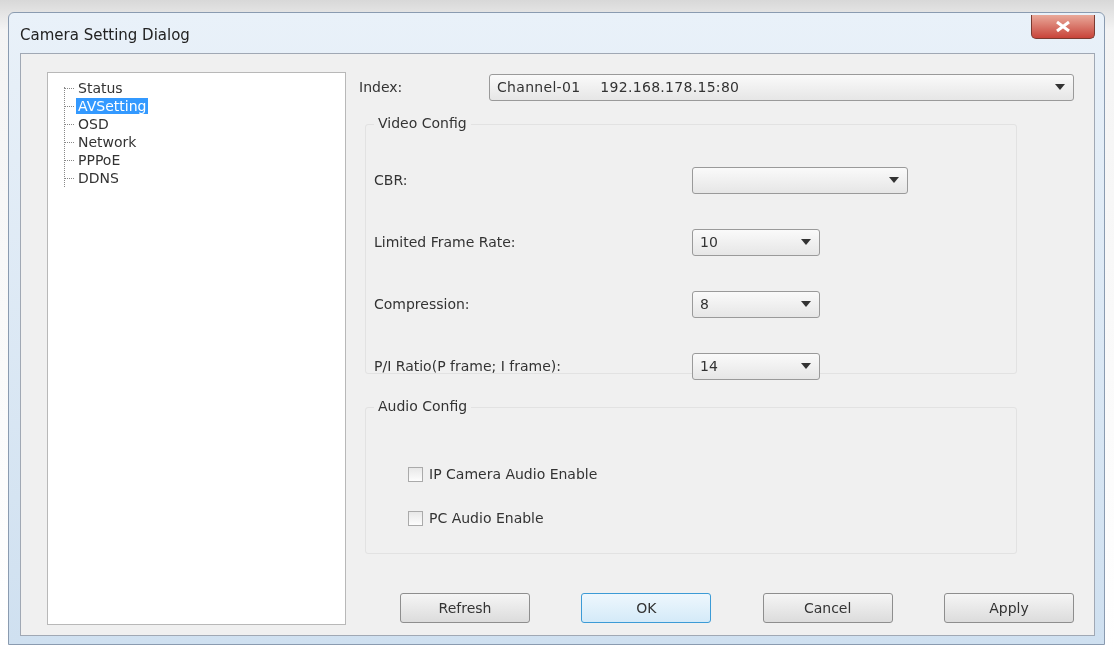 Image resolution: width=1114 pixels, height=652 pixels. Describe the element at coordinates (756, 242) in the screenshot. I see `dropdown: 10` at that location.